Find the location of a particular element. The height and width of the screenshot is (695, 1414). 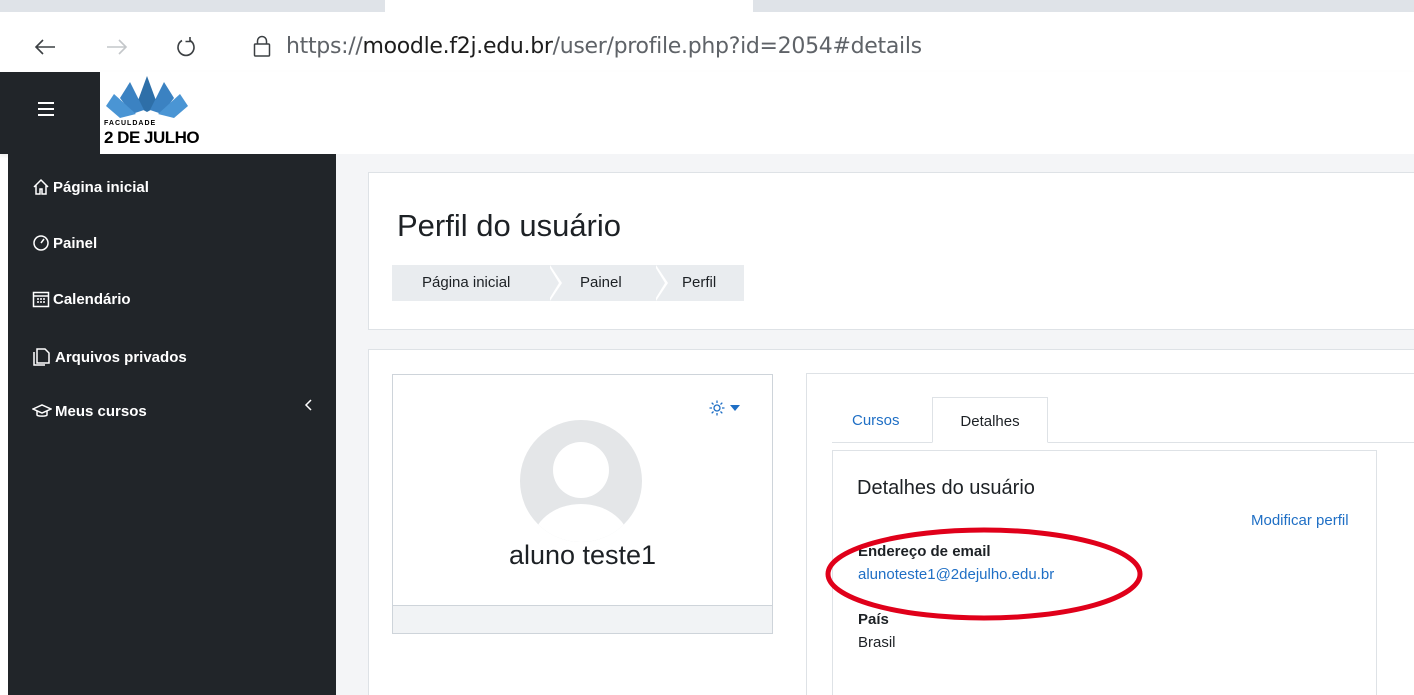

avatar is located at coordinates (581, 481).